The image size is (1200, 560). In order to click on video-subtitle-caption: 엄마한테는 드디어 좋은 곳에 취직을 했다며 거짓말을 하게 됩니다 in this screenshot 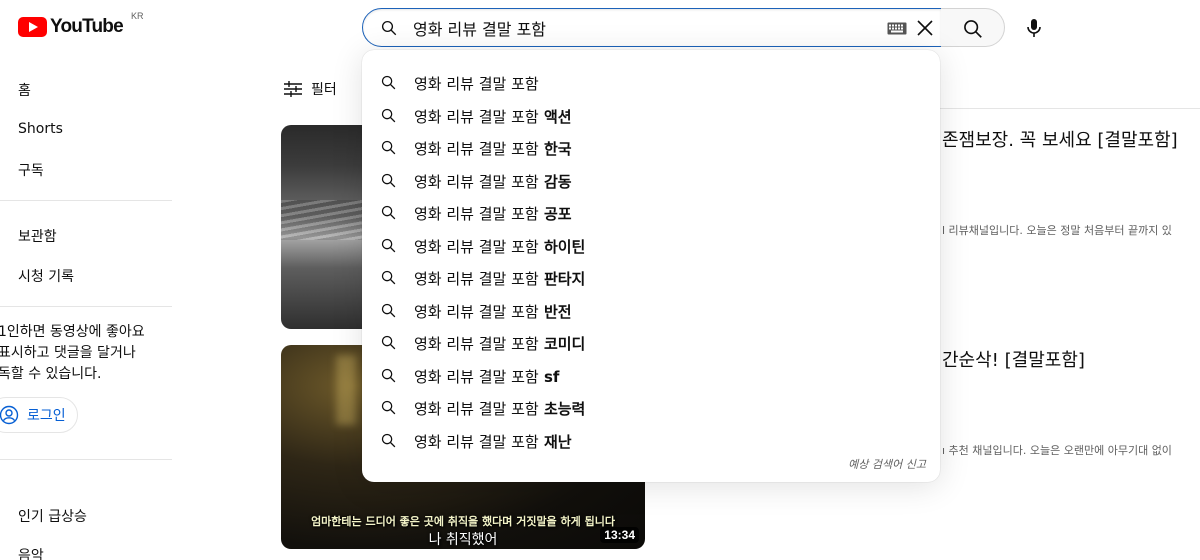, I will do `click(463, 521)`.